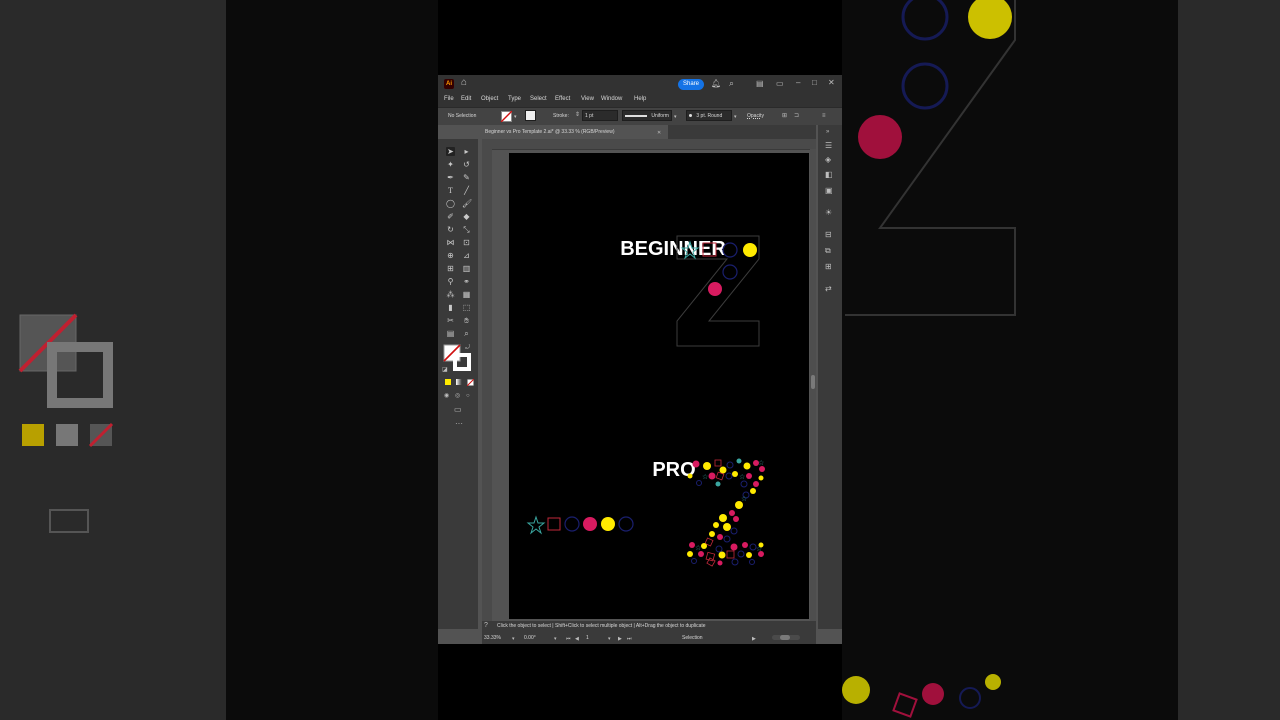 The width and height of the screenshot is (1280, 720). I want to click on panel-menu-icon: ≡, so click(824, 116).